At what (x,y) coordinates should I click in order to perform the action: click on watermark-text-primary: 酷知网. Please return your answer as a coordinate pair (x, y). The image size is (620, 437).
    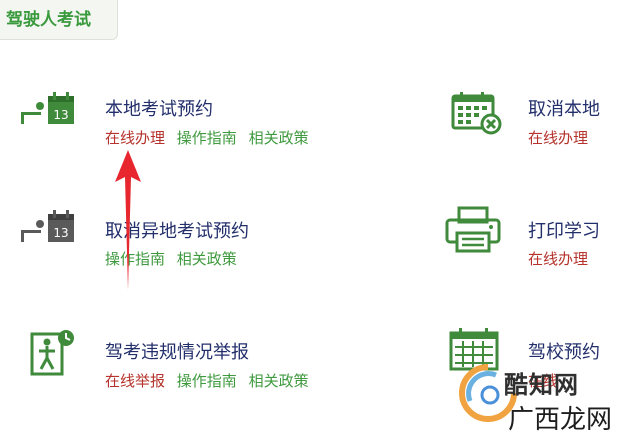
    Looking at the image, I should click on (541, 385).